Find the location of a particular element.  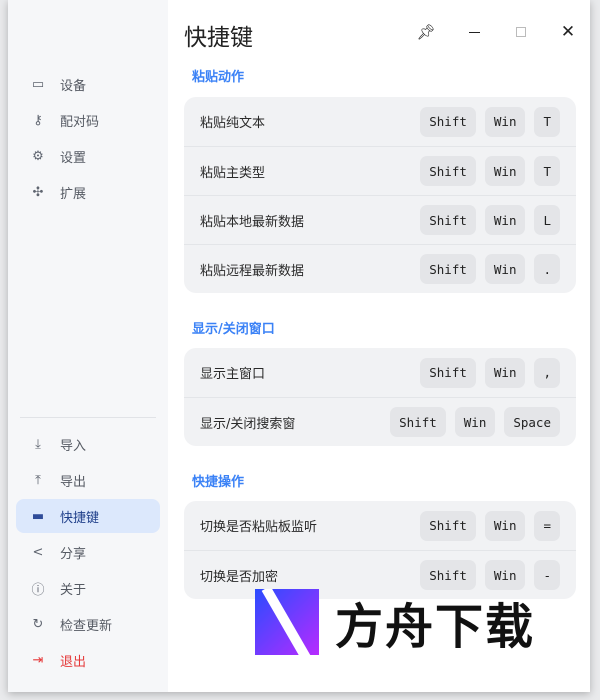

logout-icon: ⇥ is located at coordinates (38, 660).